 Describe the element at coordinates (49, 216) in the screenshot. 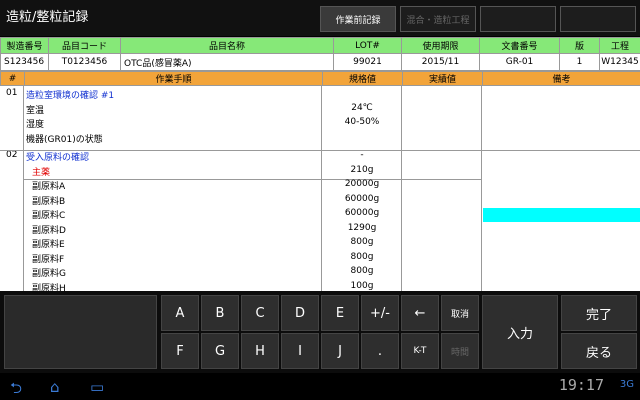

I see `step-text: 副原料C` at that location.